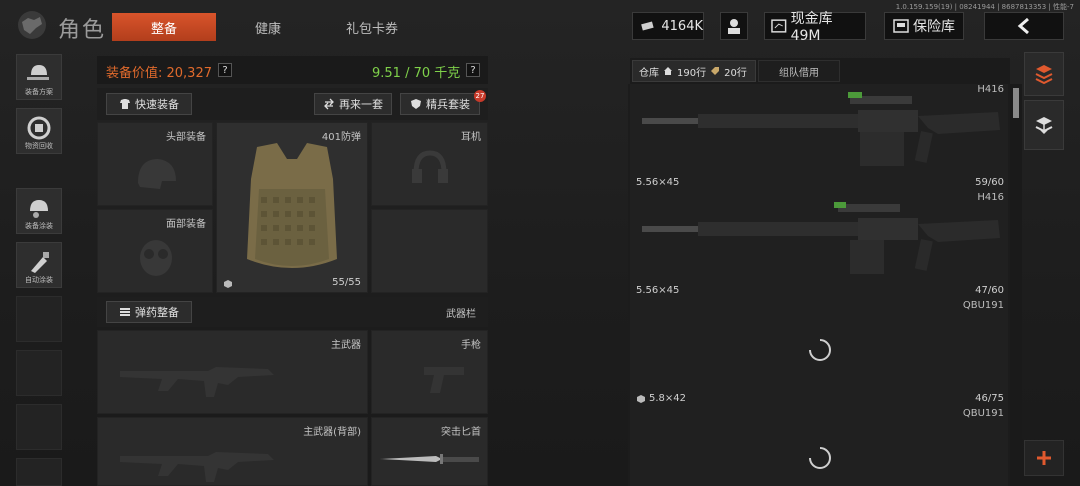 This screenshot has width=1080, height=486. What do you see at coordinates (125, 312) in the screenshot?
I see `ammo-icon` at bounding box center [125, 312].